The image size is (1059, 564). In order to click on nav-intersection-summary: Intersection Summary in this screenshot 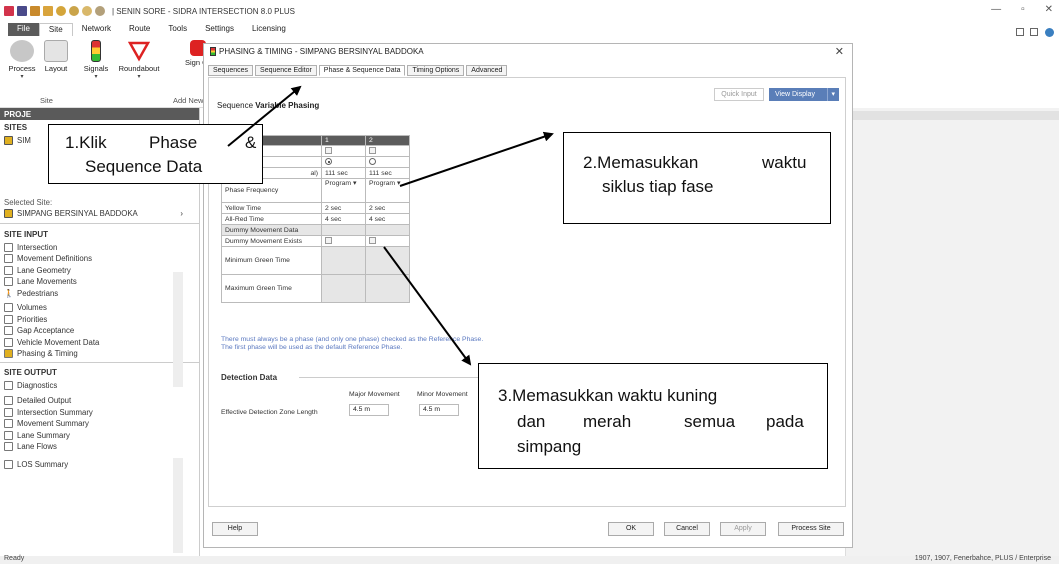, I will do `click(99, 413)`.